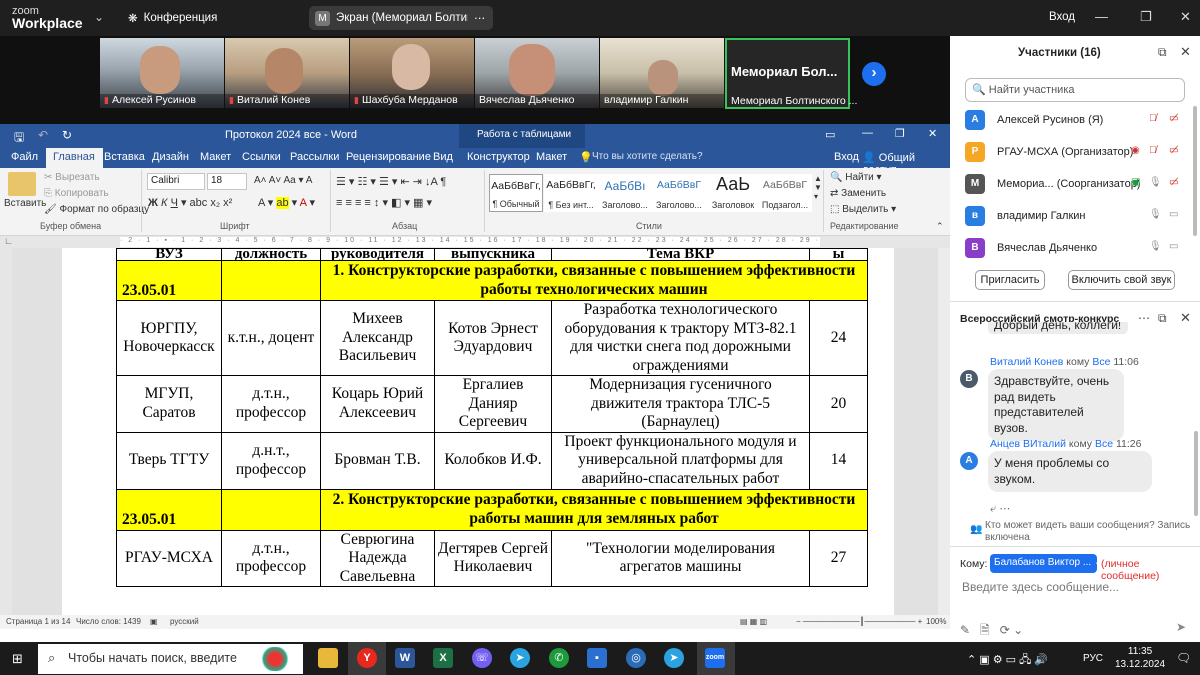 This screenshot has height=675, width=1200. I want to click on sign-in-button: Вход, so click(1062, 17).